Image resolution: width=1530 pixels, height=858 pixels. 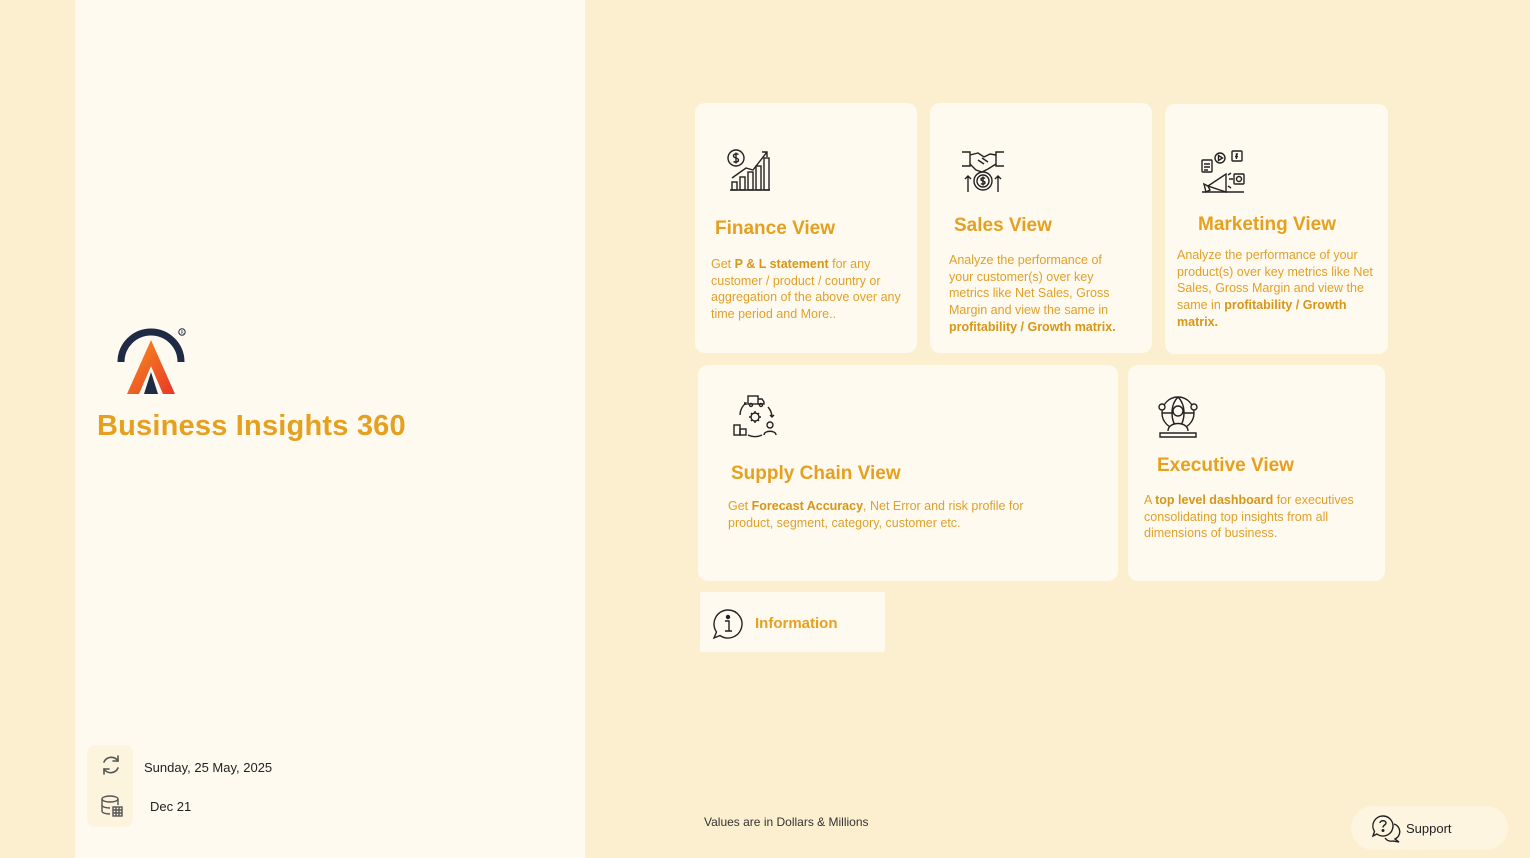 What do you see at coordinates (1225, 465) in the screenshot?
I see `executive-view-title: Executive View` at bounding box center [1225, 465].